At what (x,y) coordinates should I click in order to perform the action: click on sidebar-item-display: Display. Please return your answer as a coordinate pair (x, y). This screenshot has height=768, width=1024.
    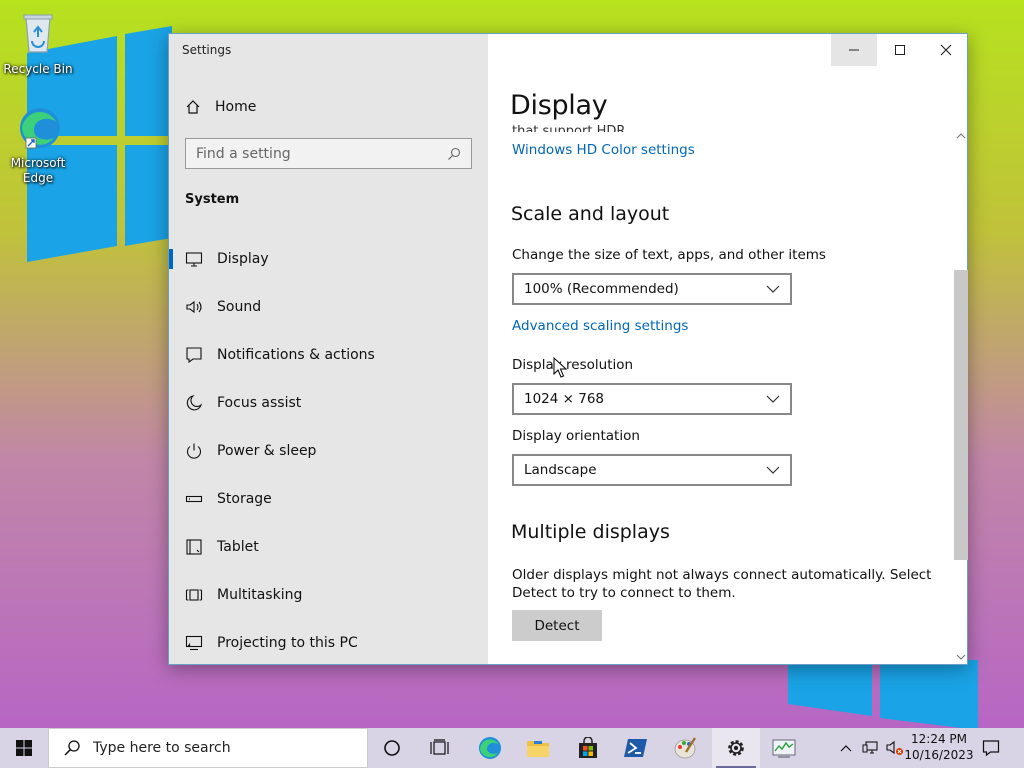
    Looking at the image, I should click on (328, 259).